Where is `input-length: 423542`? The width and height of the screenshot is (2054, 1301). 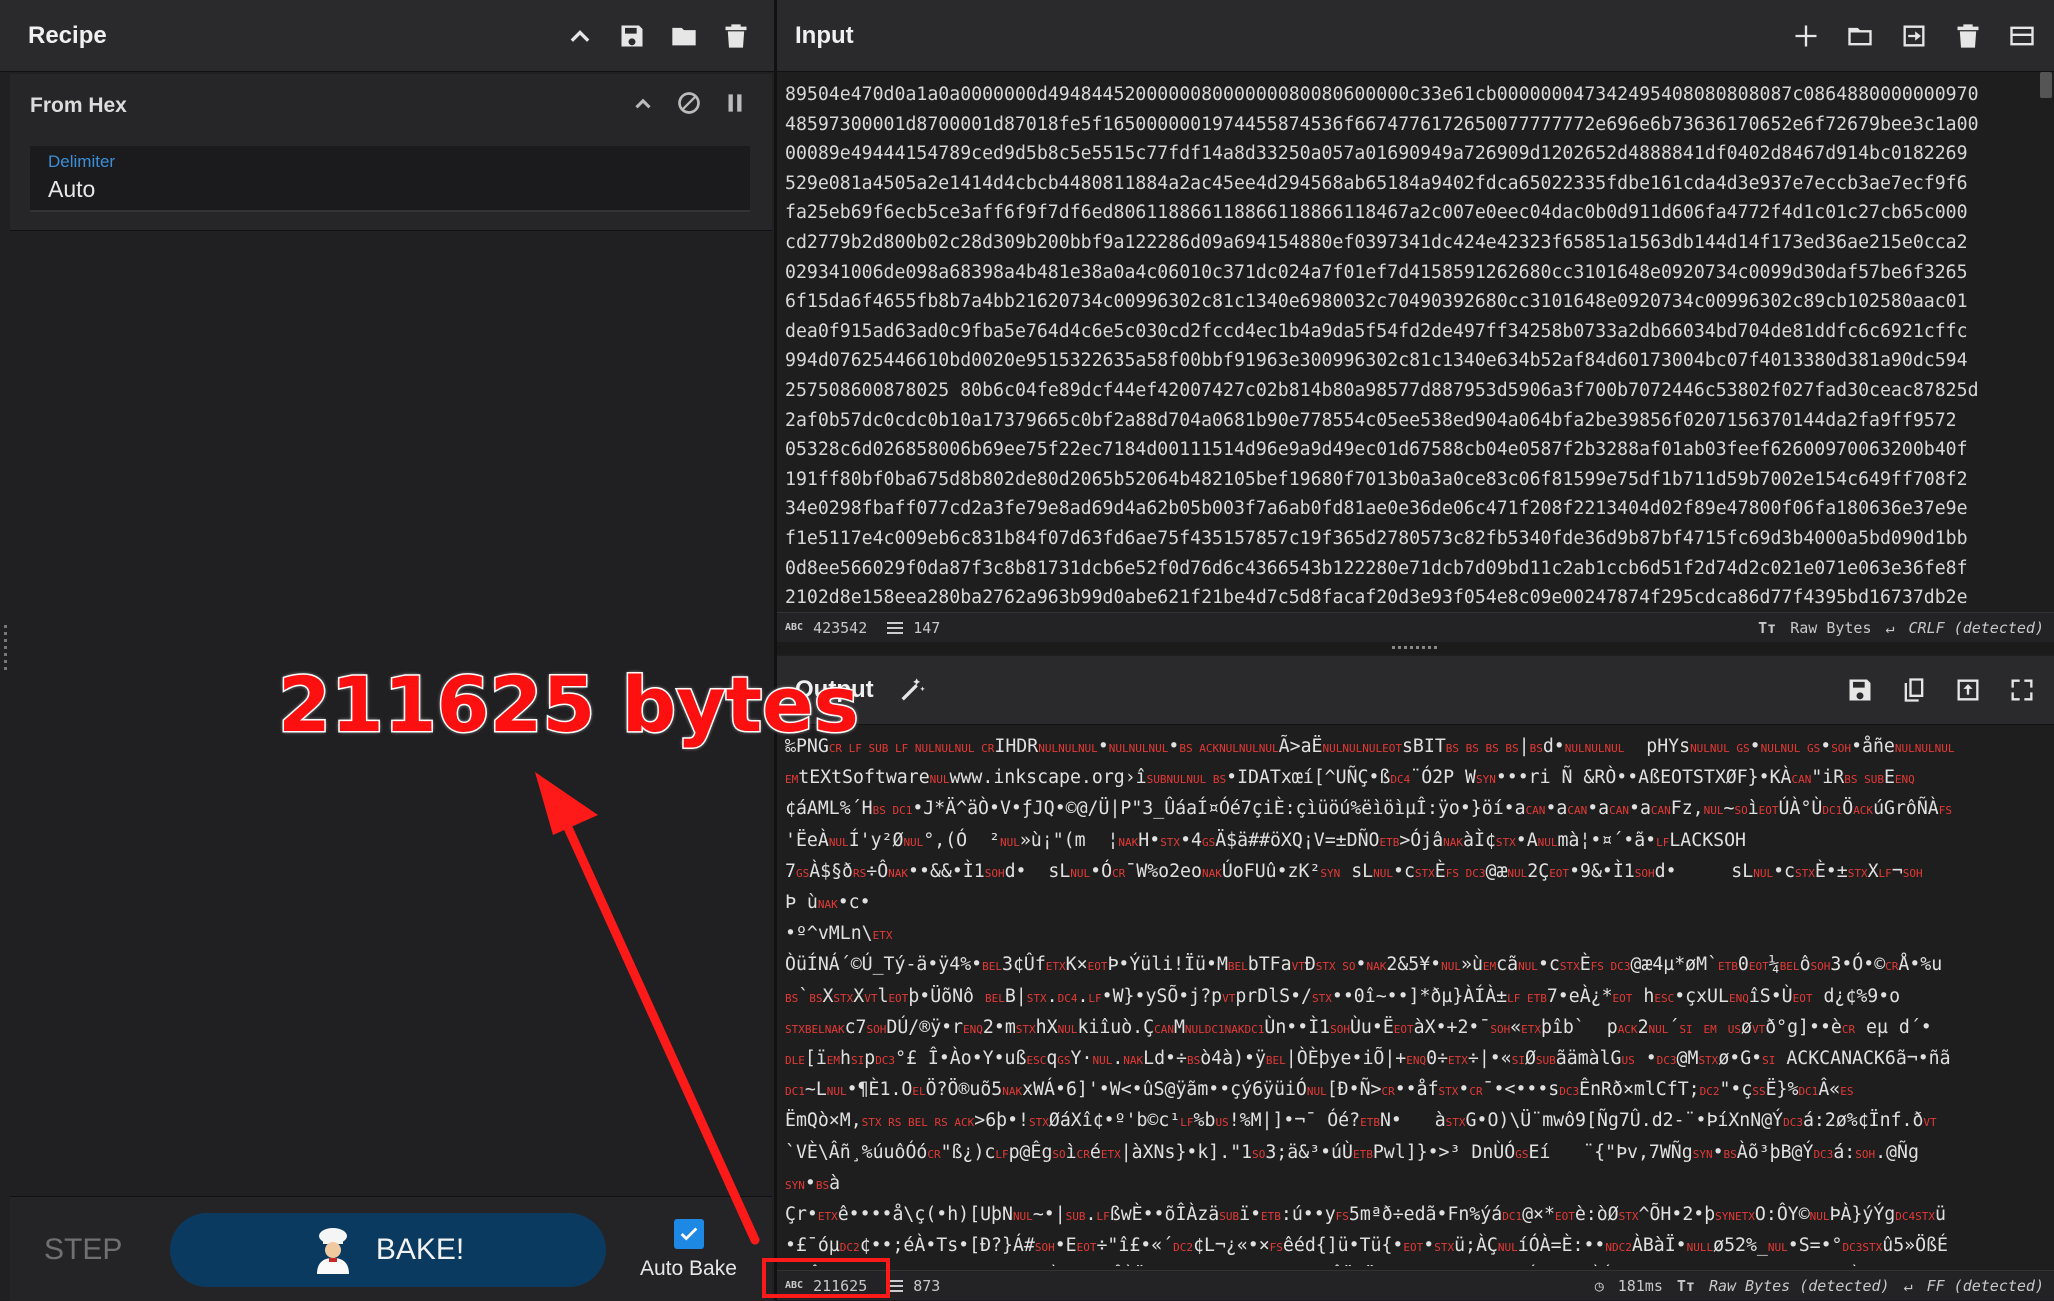 input-length: 423542 is located at coordinates (840, 627).